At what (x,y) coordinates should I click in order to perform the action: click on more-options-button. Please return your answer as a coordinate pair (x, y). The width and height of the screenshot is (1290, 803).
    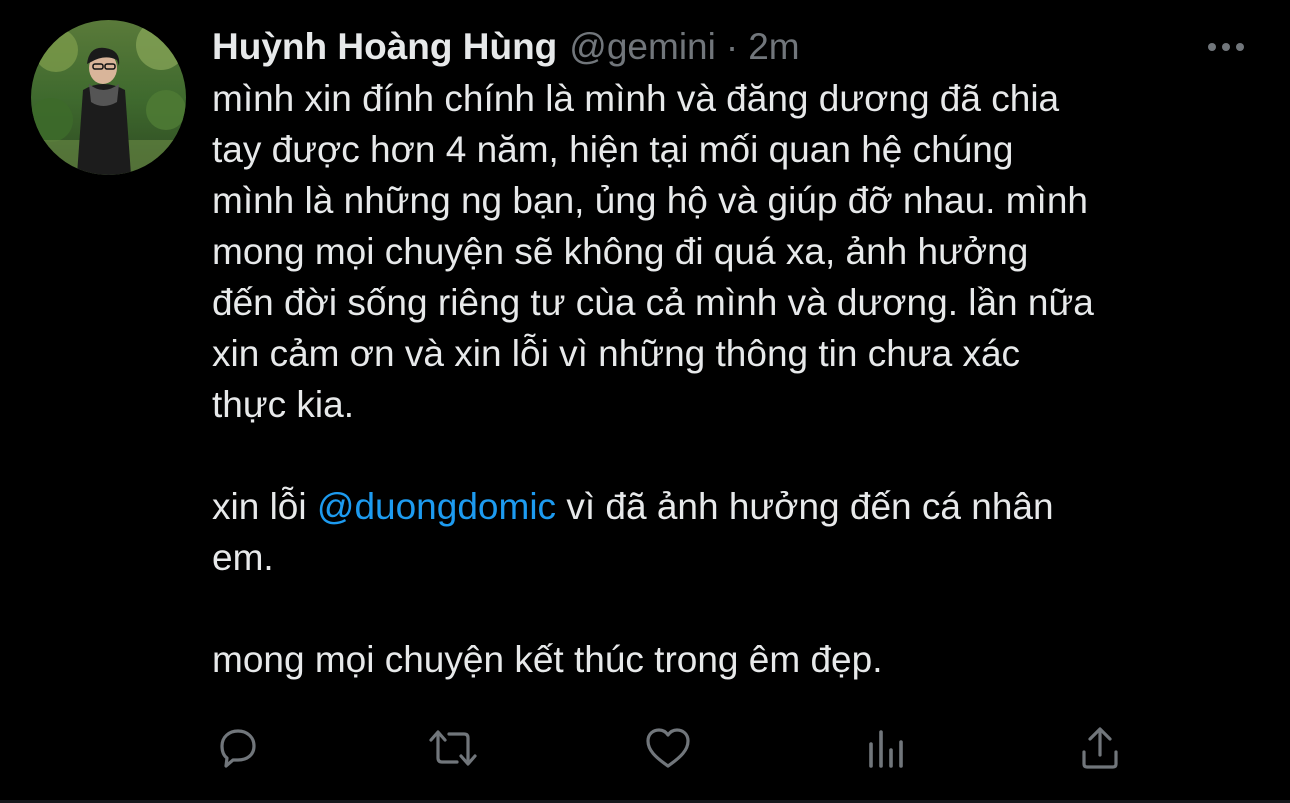
    Looking at the image, I should click on (1226, 47).